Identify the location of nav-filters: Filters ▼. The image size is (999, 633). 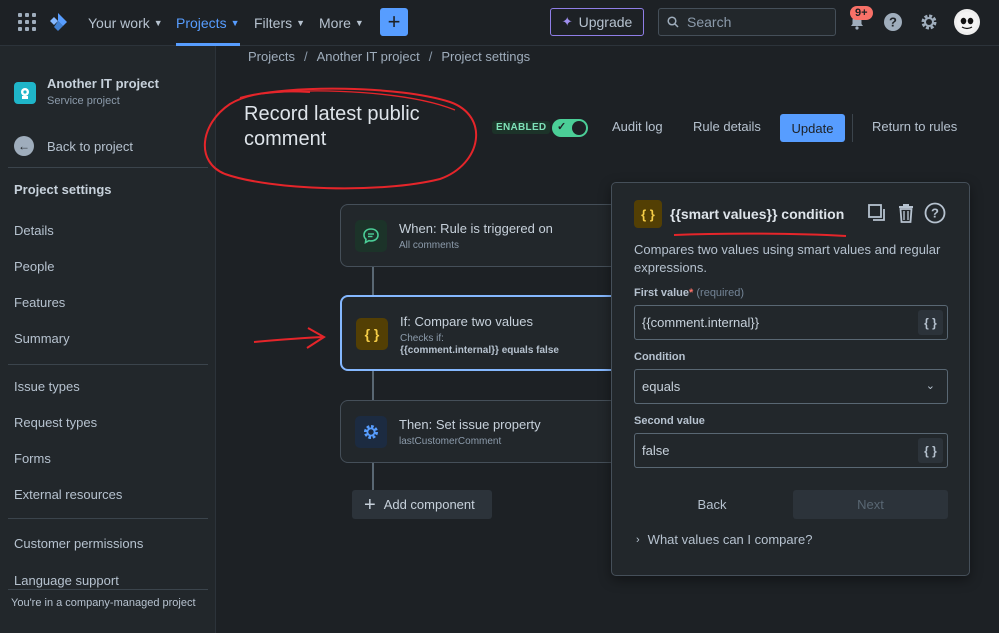
(279, 23).